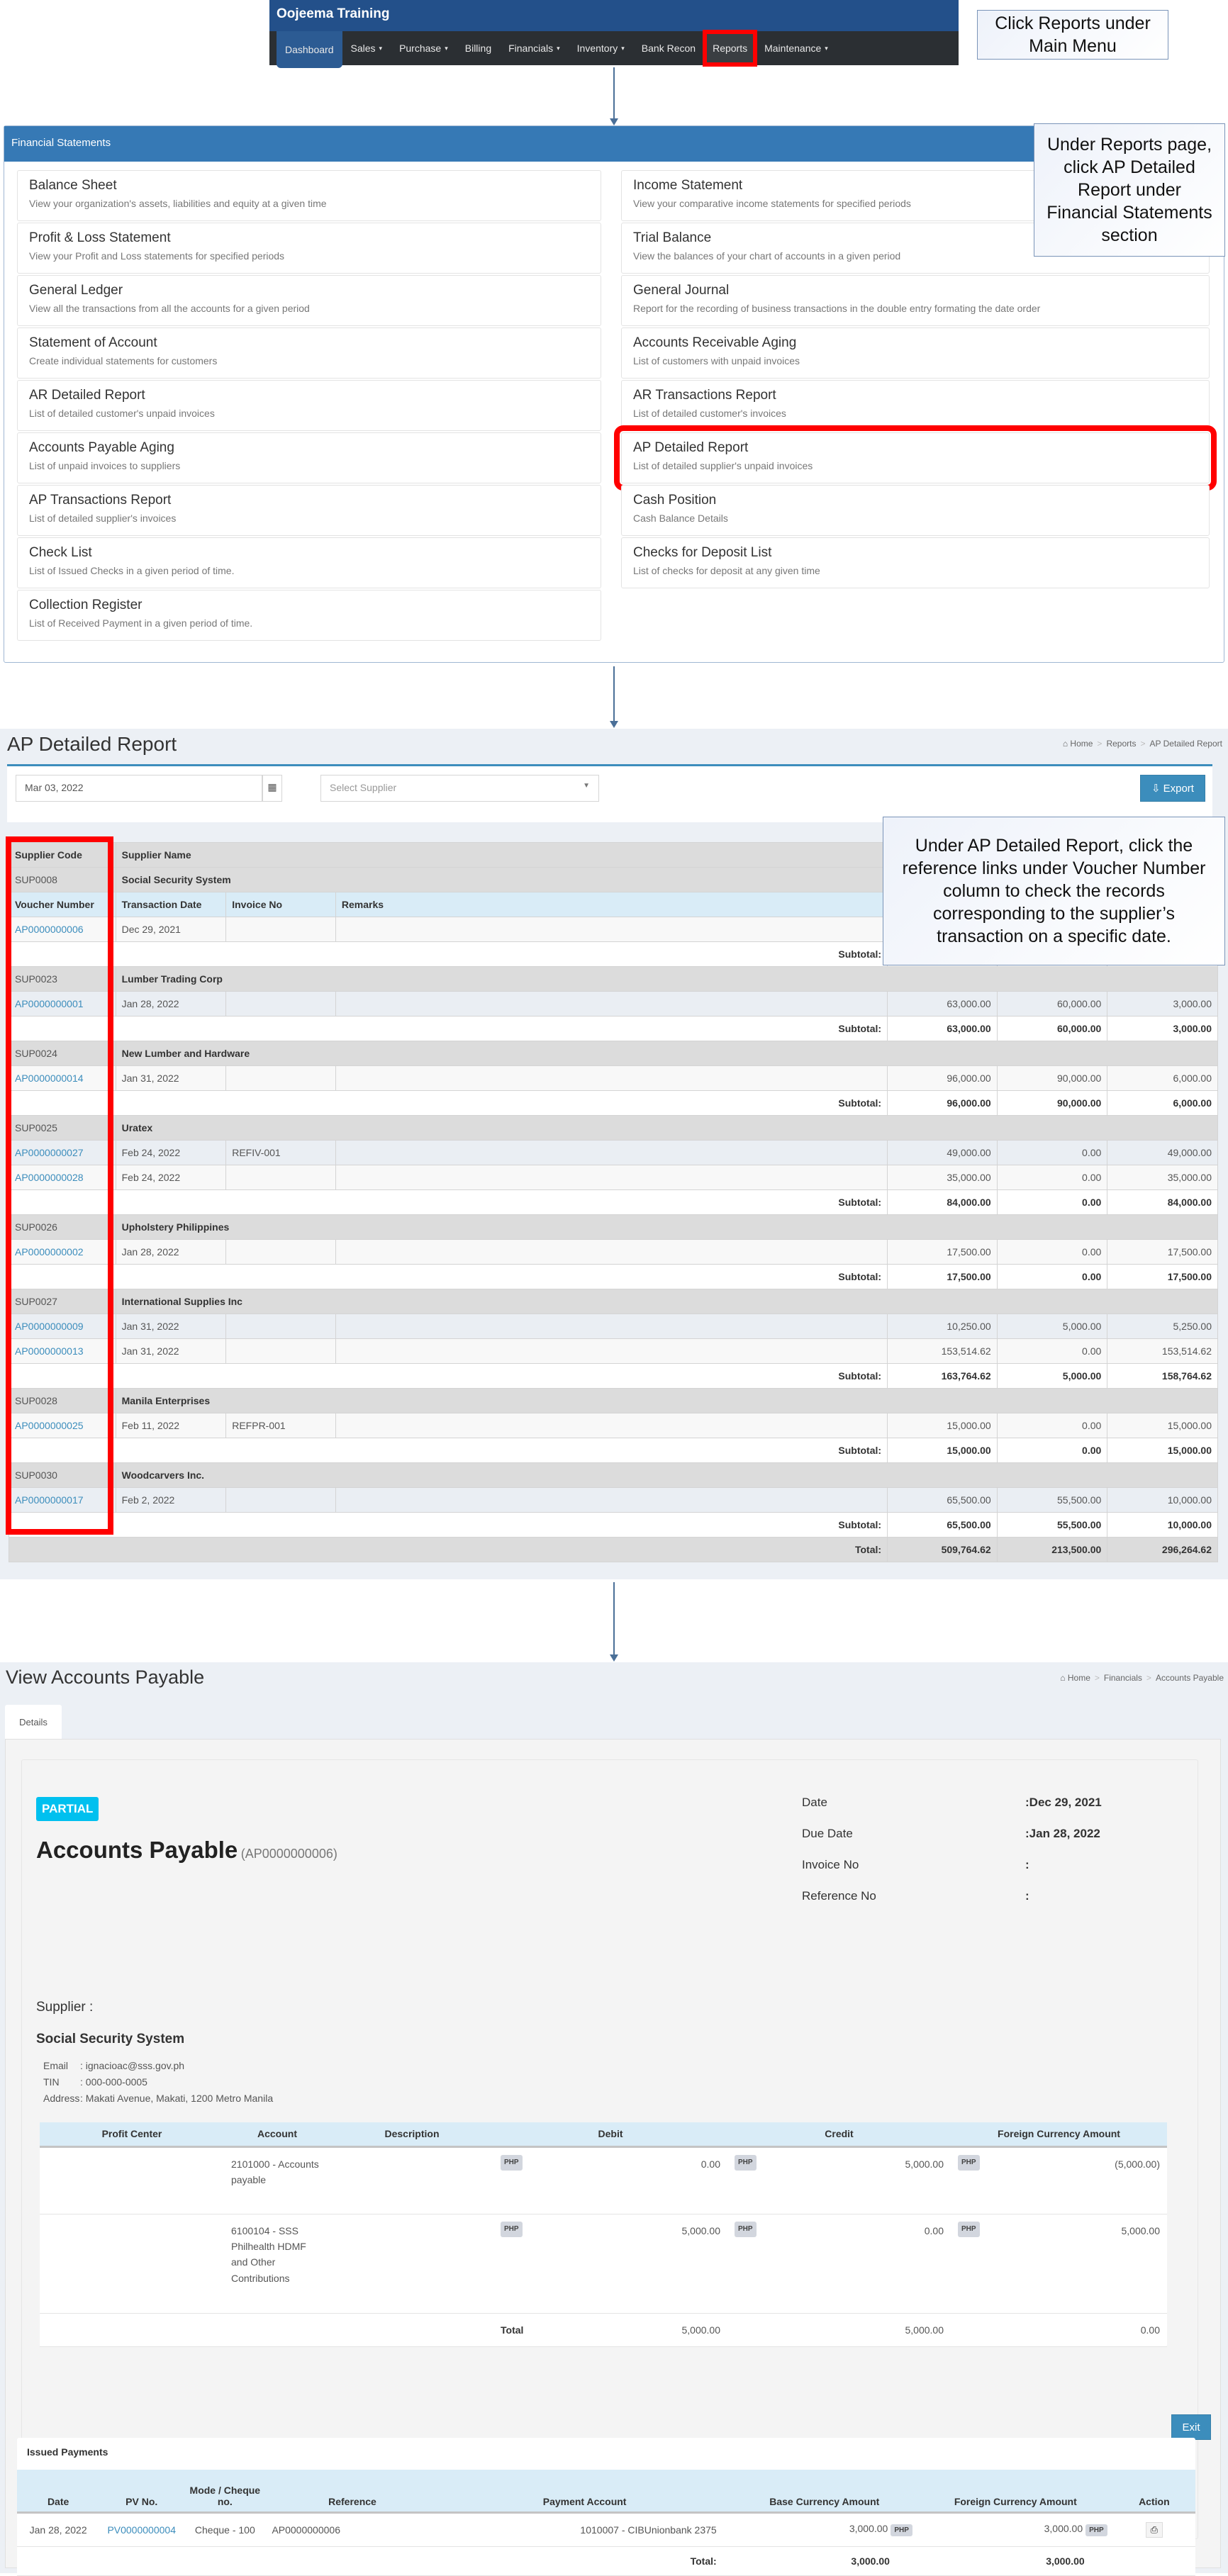 This screenshot has height=2576, width=1228. I want to click on export-label: Export, so click(1178, 789).